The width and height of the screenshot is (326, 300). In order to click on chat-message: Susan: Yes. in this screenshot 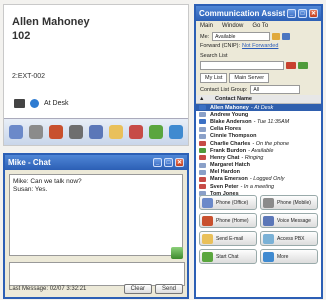, I will do `click(30, 189)`.